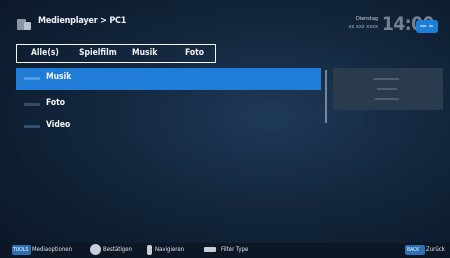 The image size is (450, 258). What do you see at coordinates (149, 250) in the screenshot?
I see `navigation-key-icon` at bounding box center [149, 250].